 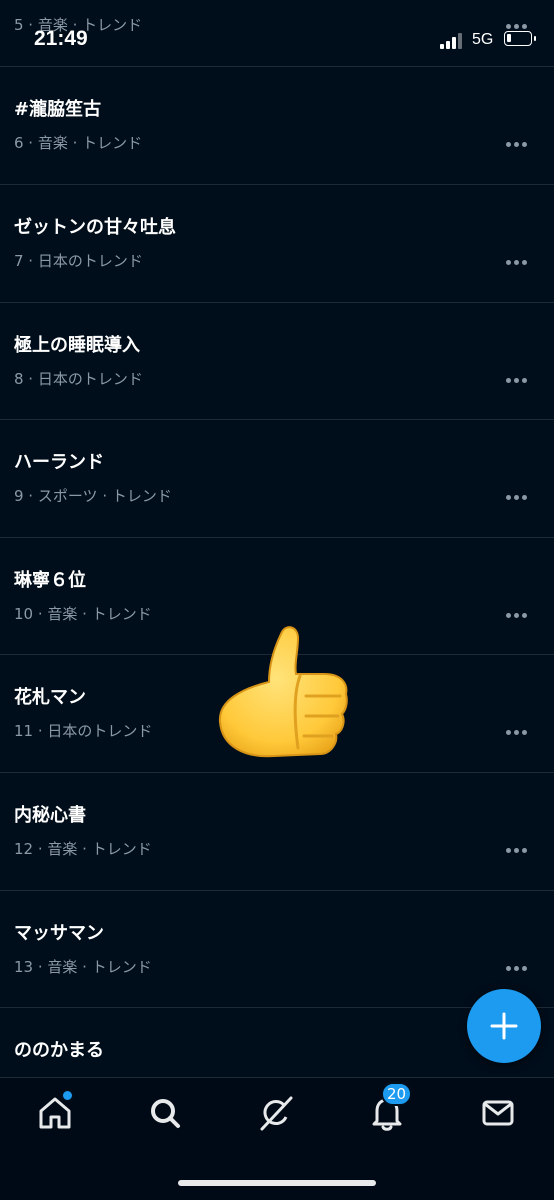 What do you see at coordinates (67, 1095) in the screenshot?
I see `home-notification-dot` at bounding box center [67, 1095].